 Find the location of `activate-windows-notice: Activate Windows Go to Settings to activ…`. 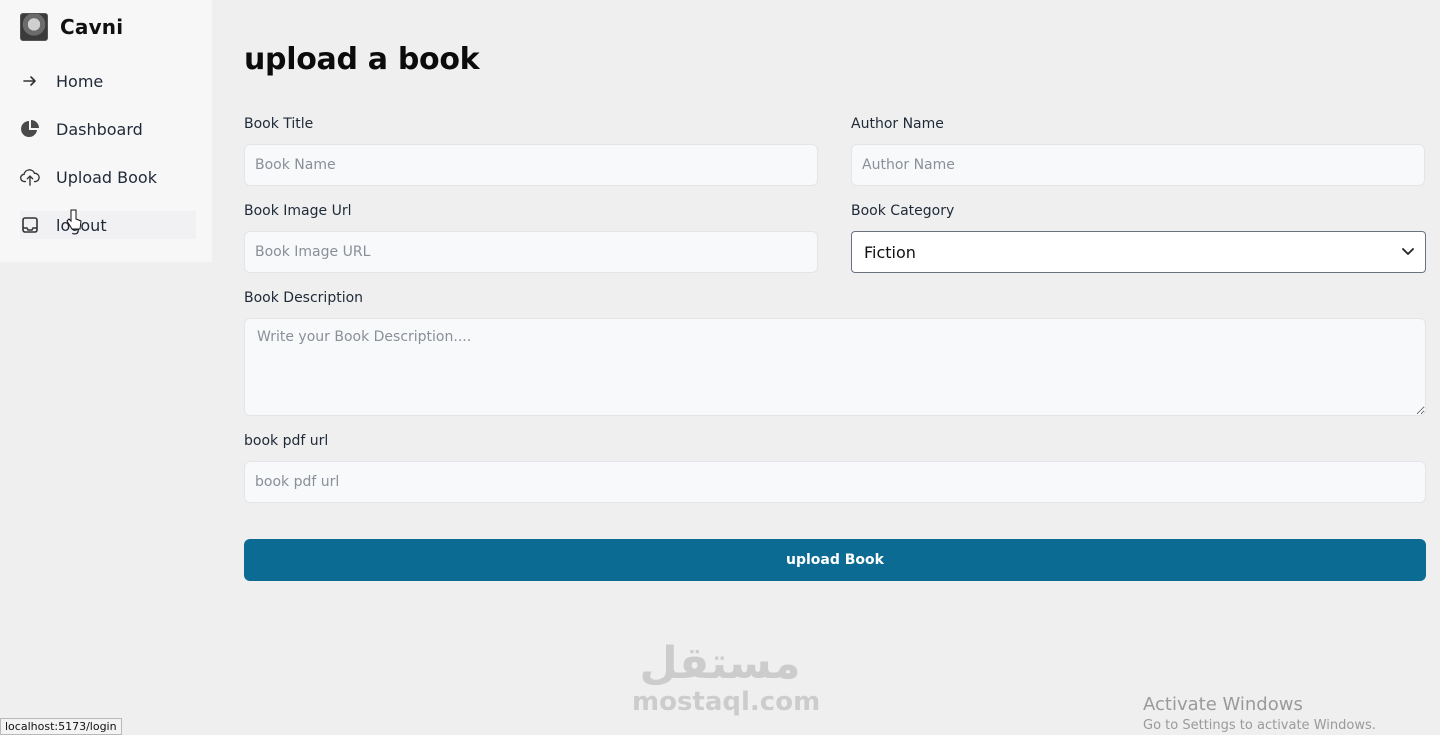

activate-windows-notice: Activate Windows Go to Settings to activ… is located at coordinates (1259, 714).